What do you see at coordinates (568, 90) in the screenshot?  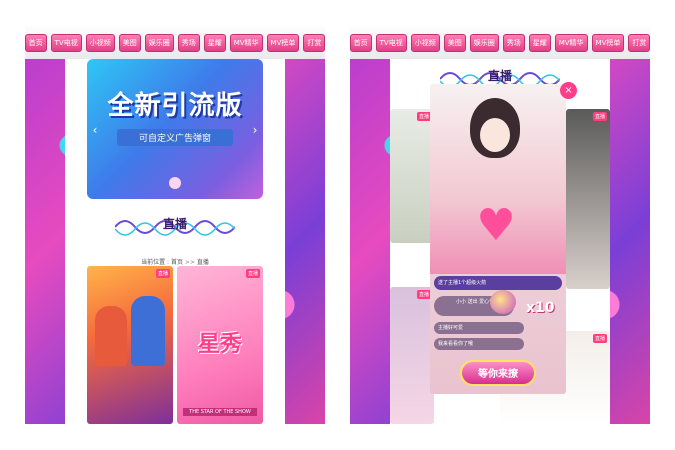 I see `close-icon: ×` at bounding box center [568, 90].